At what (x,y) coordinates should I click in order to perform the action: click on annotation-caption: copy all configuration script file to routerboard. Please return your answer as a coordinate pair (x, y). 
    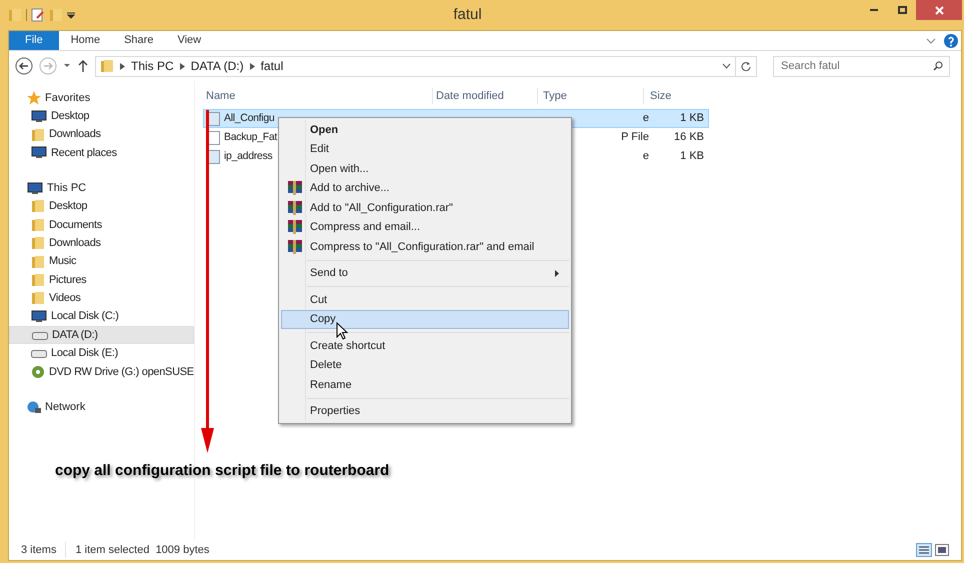
    Looking at the image, I should click on (222, 471).